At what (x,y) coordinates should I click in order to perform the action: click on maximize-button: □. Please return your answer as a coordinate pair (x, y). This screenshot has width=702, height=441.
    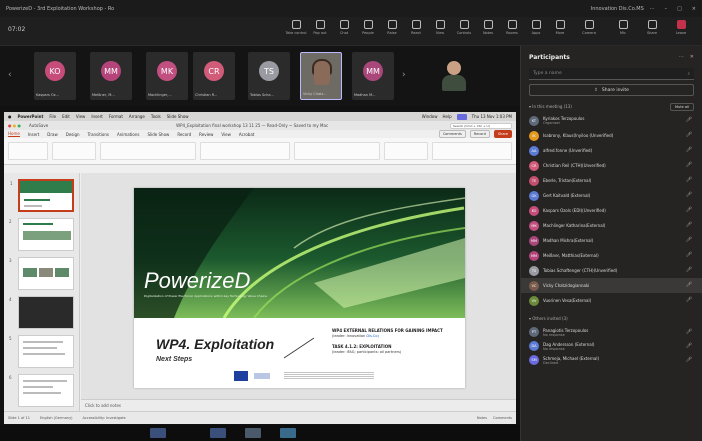
    Looking at the image, I should click on (679, 9).